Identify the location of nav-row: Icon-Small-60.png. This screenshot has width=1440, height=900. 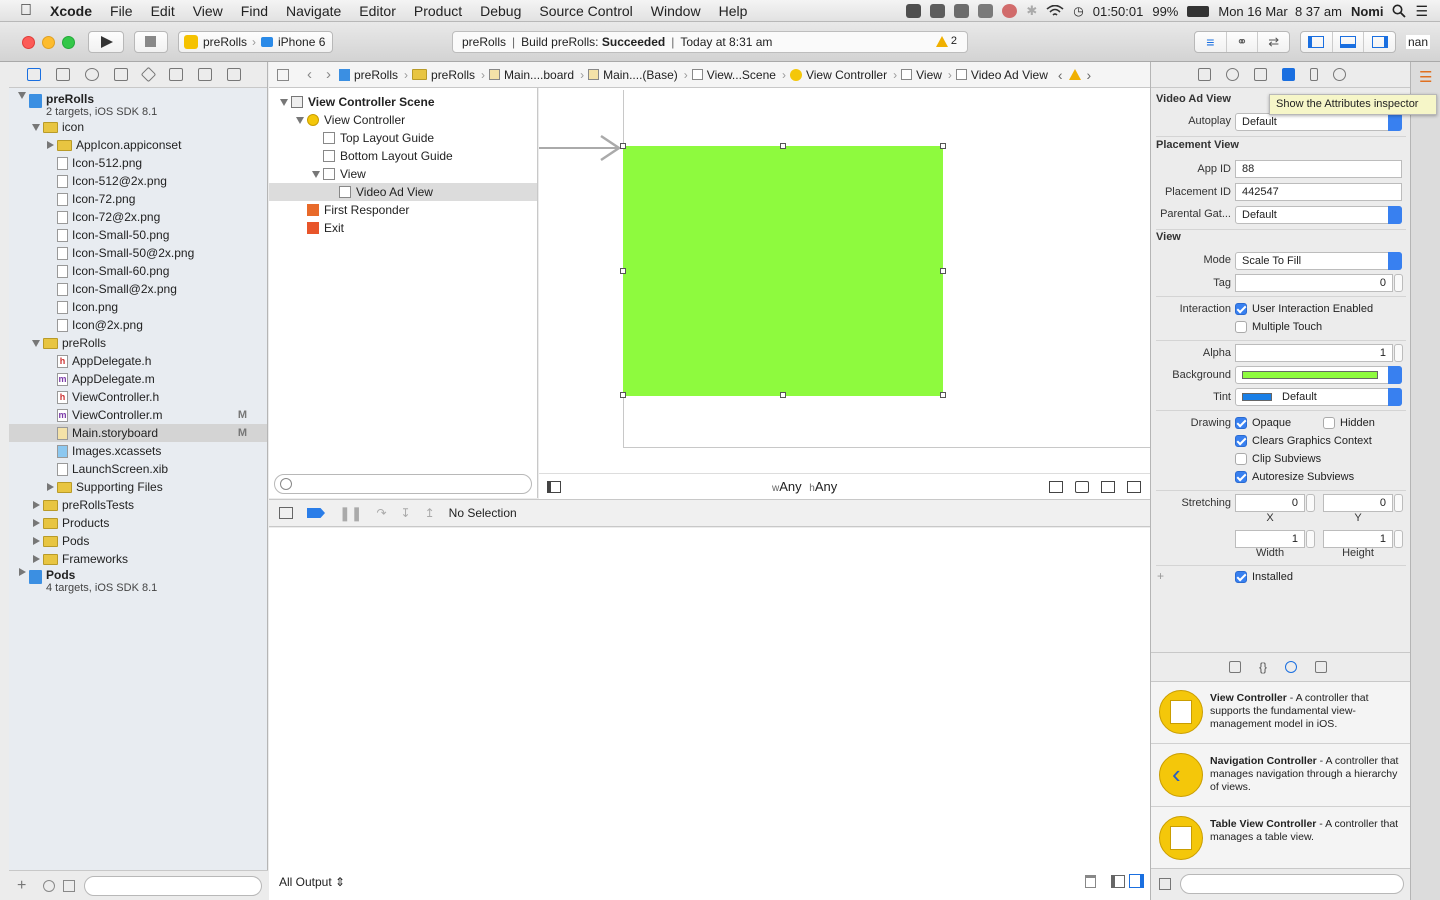
(138, 271).